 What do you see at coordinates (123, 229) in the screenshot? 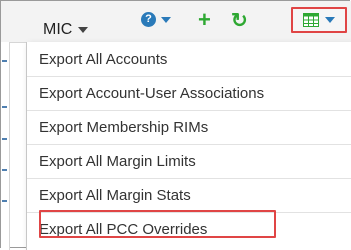
I see `menu-item-label: Export All PCC Overrides` at bounding box center [123, 229].